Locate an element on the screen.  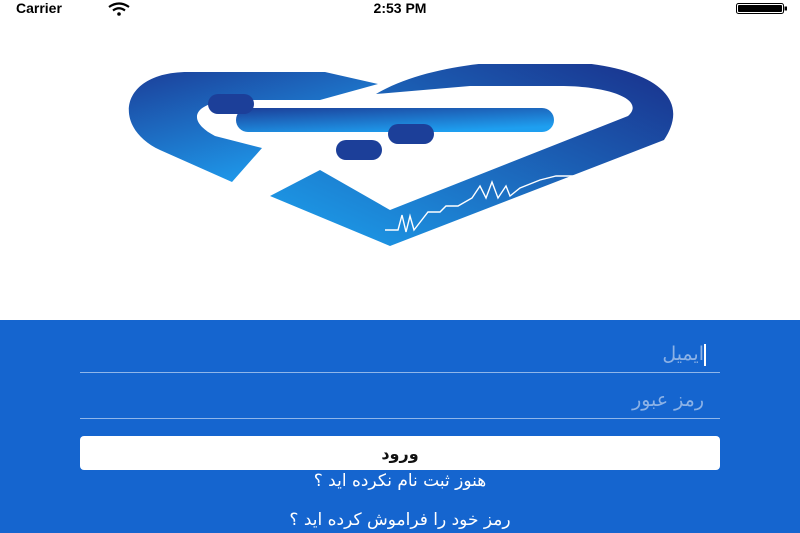
text-caret is located at coordinates (705, 355).